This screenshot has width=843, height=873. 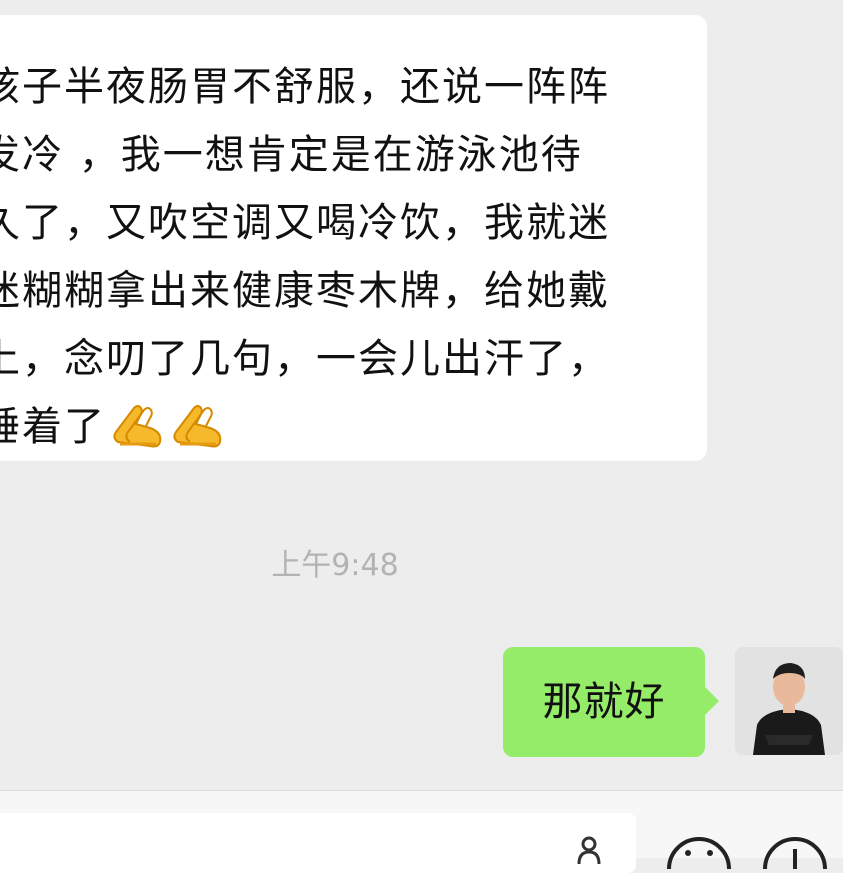 What do you see at coordinates (305, 359) in the screenshot?
I see `message-line: 上，念叨了几句，一会儿出汗了，` at bounding box center [305, 359].